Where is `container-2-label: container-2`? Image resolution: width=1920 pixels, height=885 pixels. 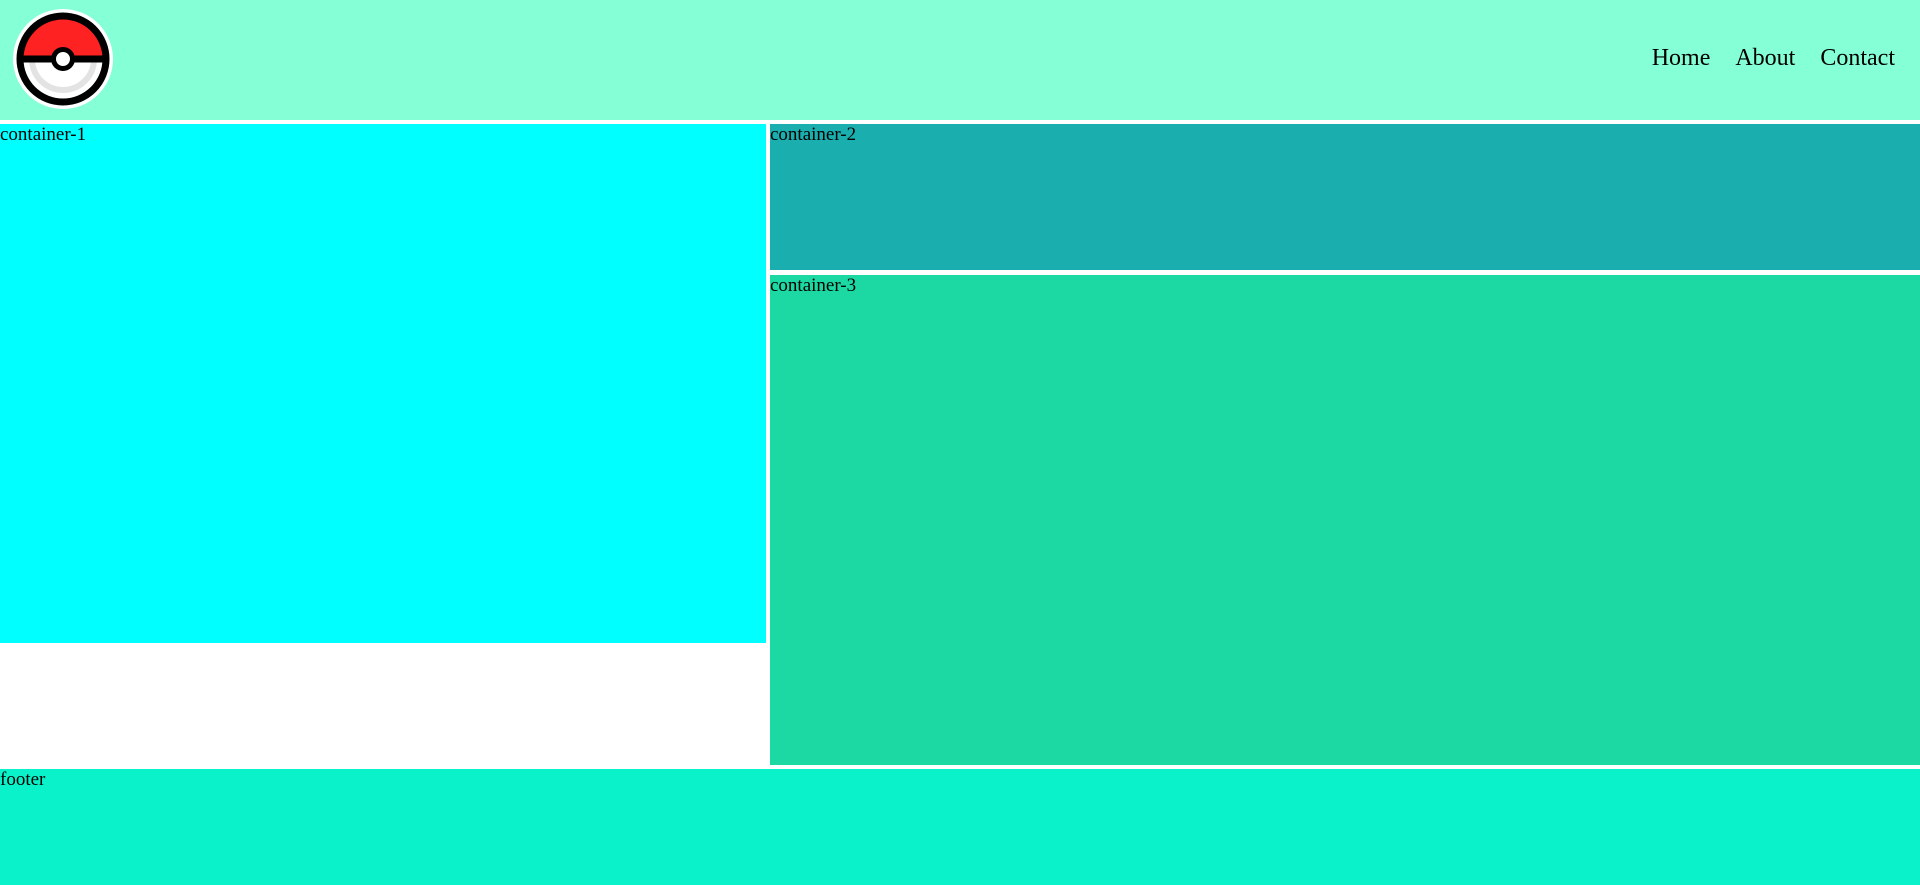 container-2-label: container-2 is located at coordinates (813, 134).